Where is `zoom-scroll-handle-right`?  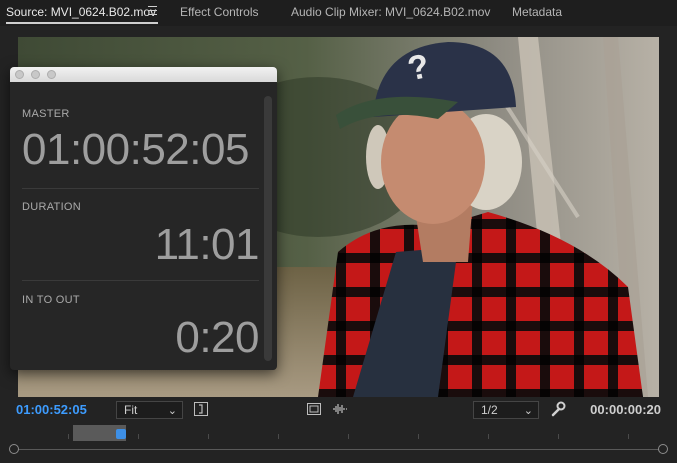
zoom-scroll-handle-right is located at coordinates (663, 449).